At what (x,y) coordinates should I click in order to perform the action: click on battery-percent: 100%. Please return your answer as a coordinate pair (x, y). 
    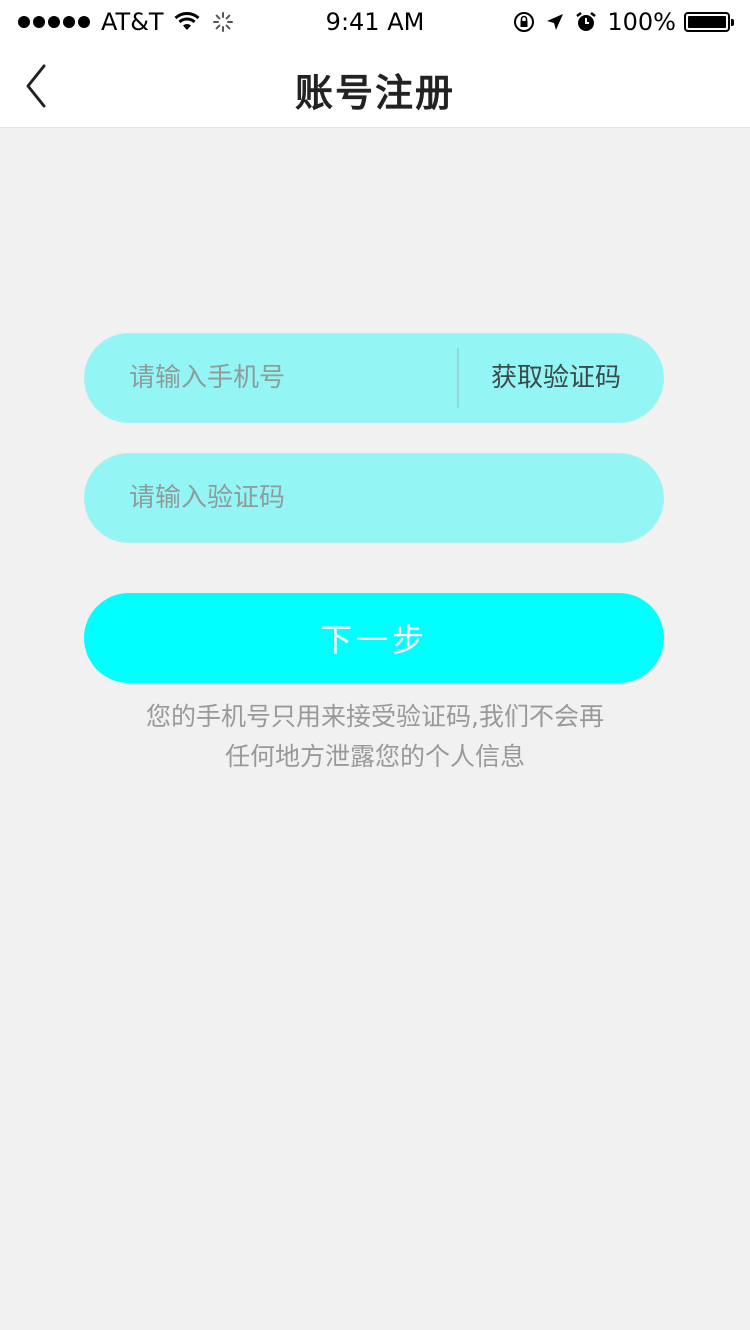
    Looking at the image, I should click on (641, 22).